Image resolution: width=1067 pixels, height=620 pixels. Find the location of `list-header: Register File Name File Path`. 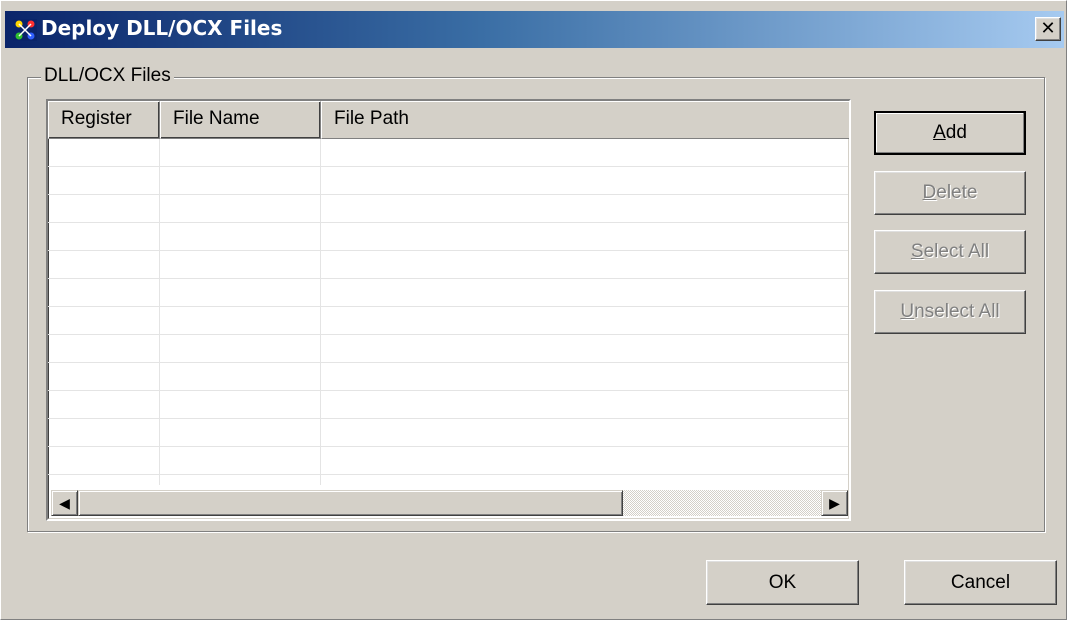

list-header: Register File Name File Path is located at coordinates (448, 120).